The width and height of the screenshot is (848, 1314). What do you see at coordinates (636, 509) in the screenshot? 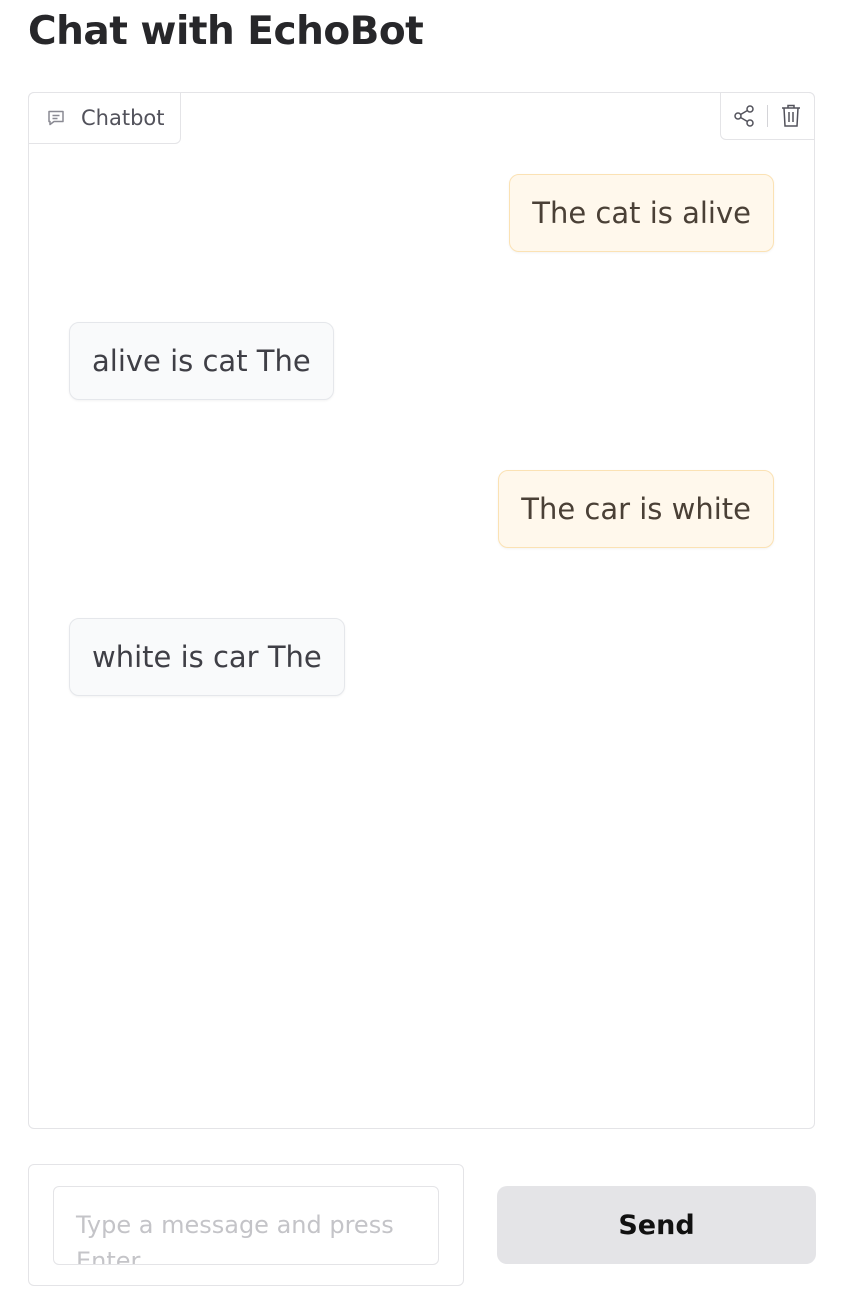
I see `user-message: The car is white` at bounding box center [636, 509].